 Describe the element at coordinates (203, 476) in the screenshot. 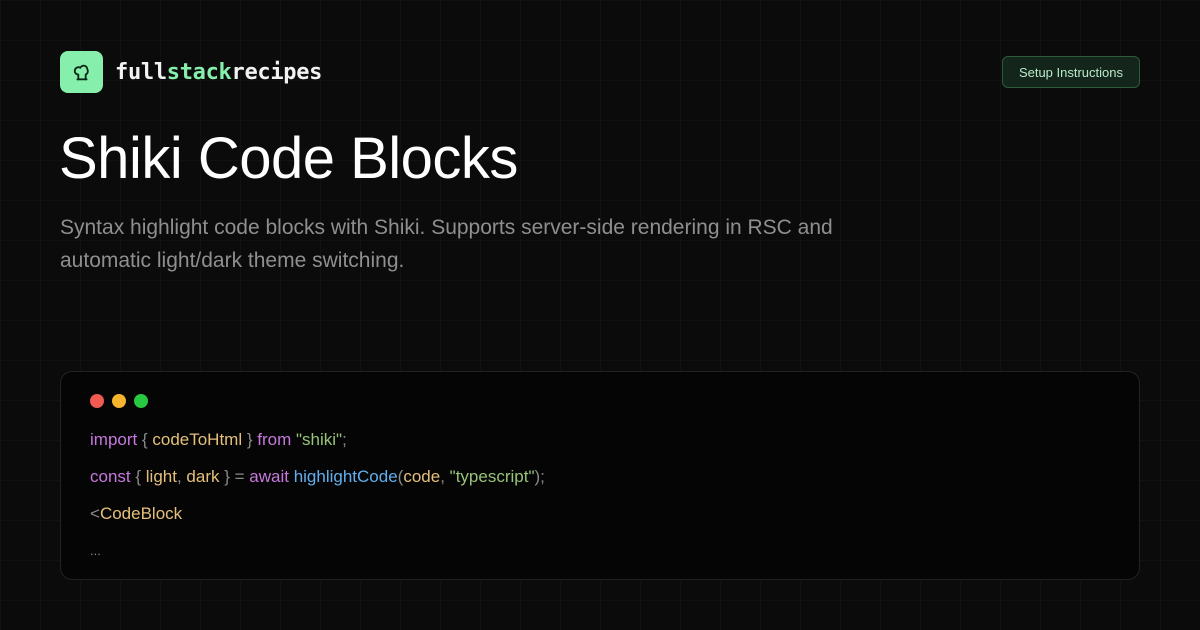

I see `code-token: dark` at that location.